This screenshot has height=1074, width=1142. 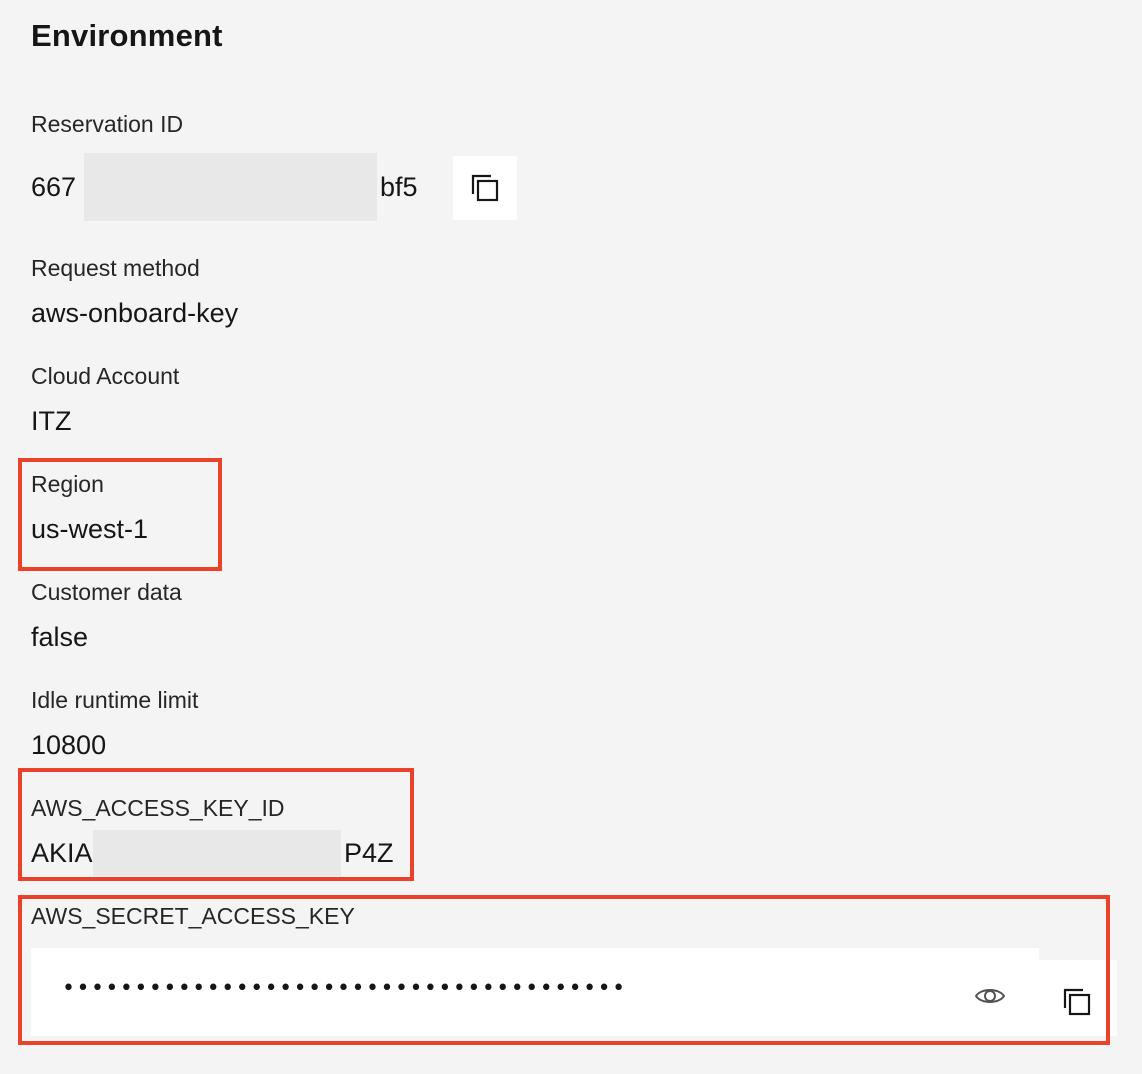 What do you see at coordinates (115, 700) in the screenshot?
I see `idle-runtime-limit-label: Idle runtime limit` at bounding box center [115, 700].